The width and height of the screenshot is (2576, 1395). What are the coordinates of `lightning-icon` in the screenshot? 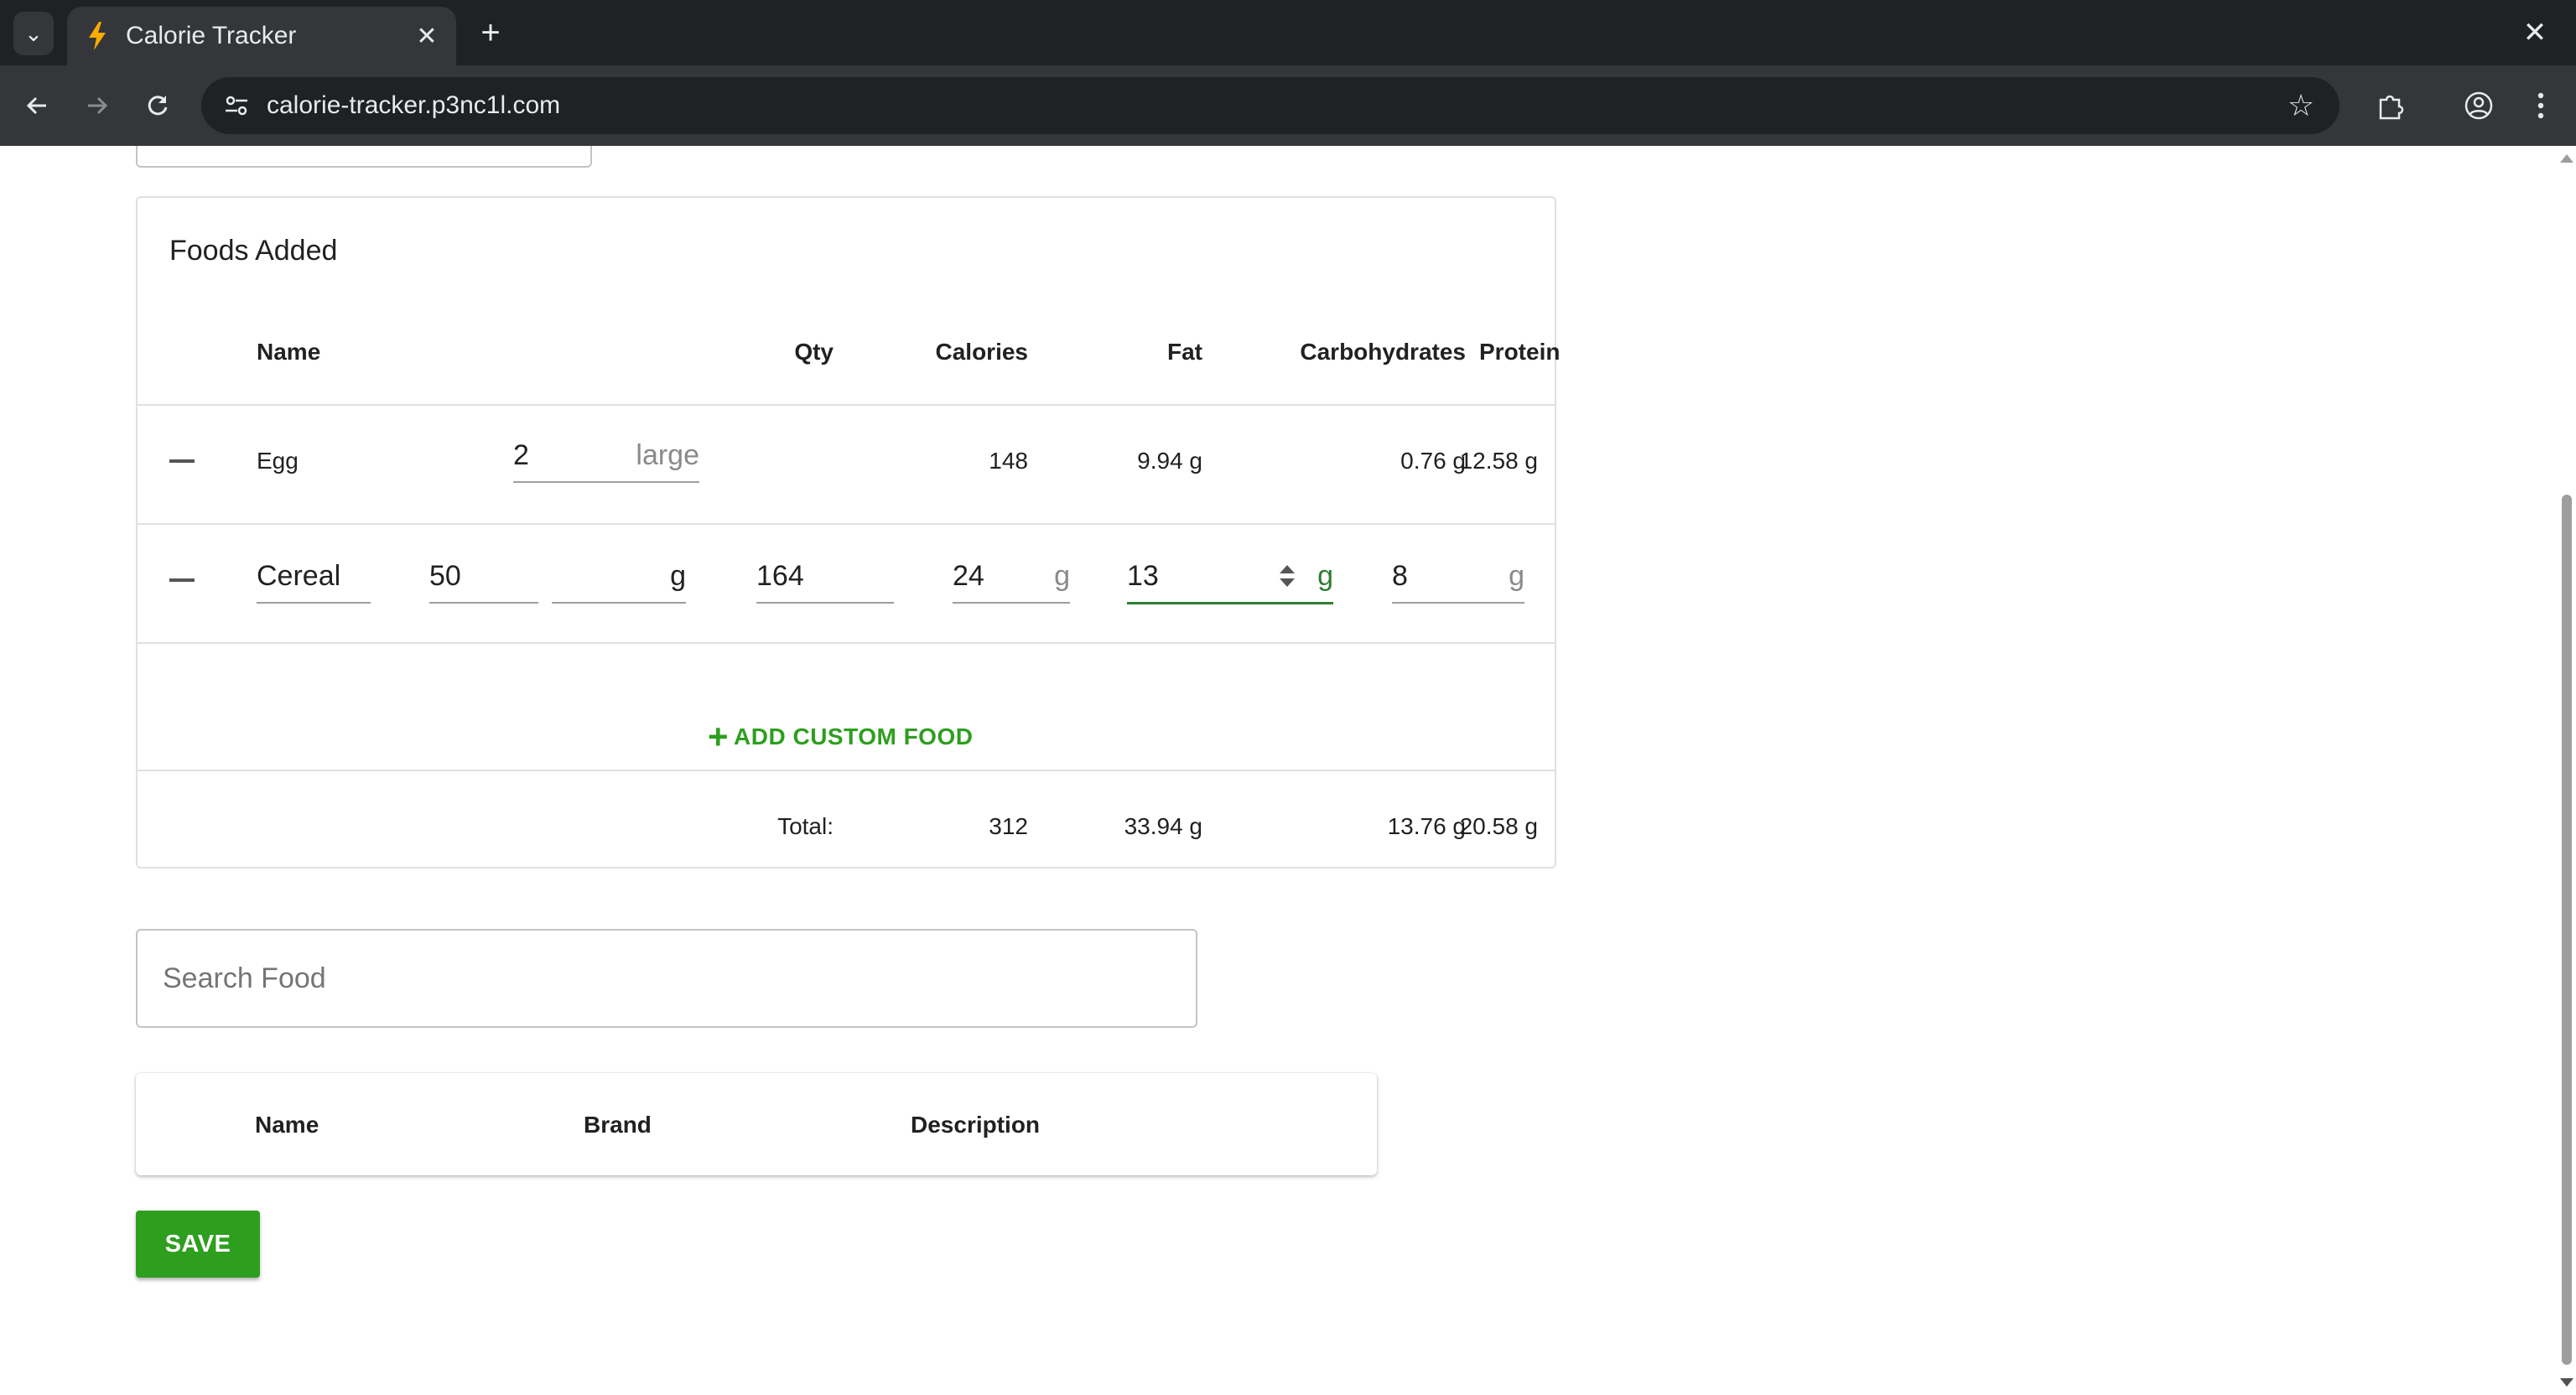 It's located at (99, 36).